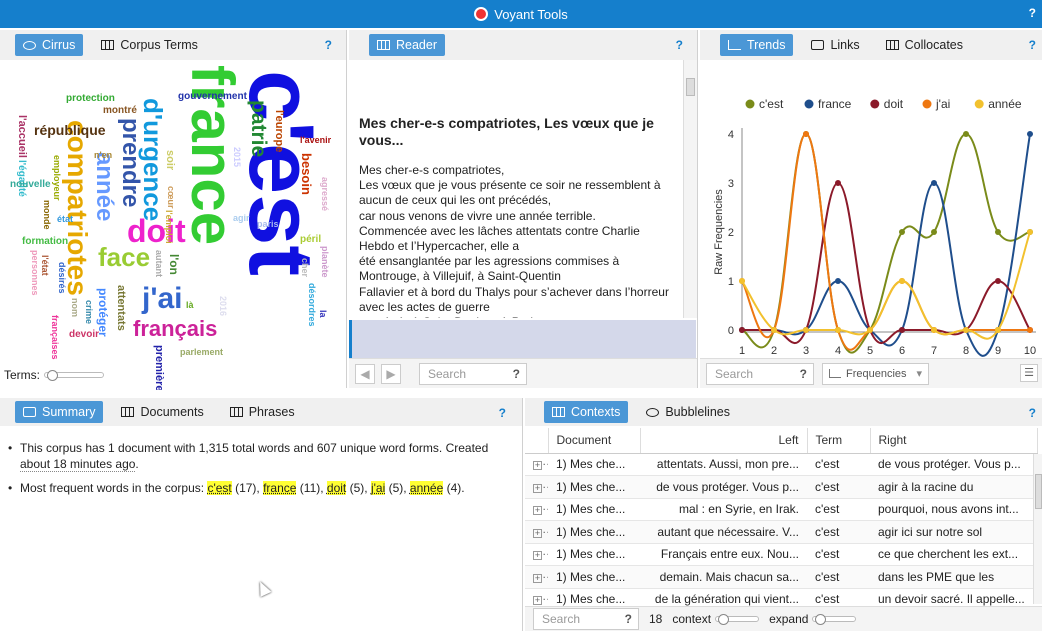 This screenshot has width=1042, height=631. Describe the element at coordinates (57, 178) in the screenshot. I see `cloud-word: employeur` at that location.